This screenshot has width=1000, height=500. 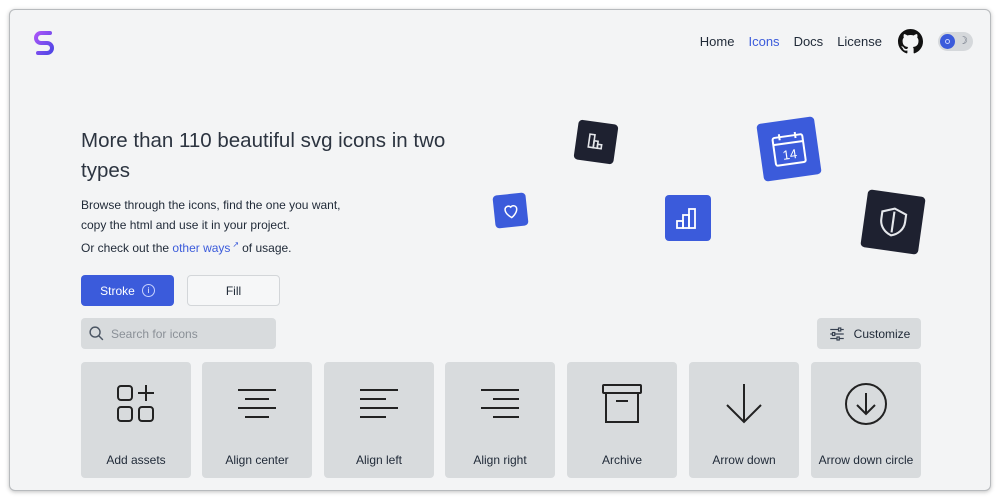 I want to click on hero-desc-suffix: of usage., so click(x=267, y=248).